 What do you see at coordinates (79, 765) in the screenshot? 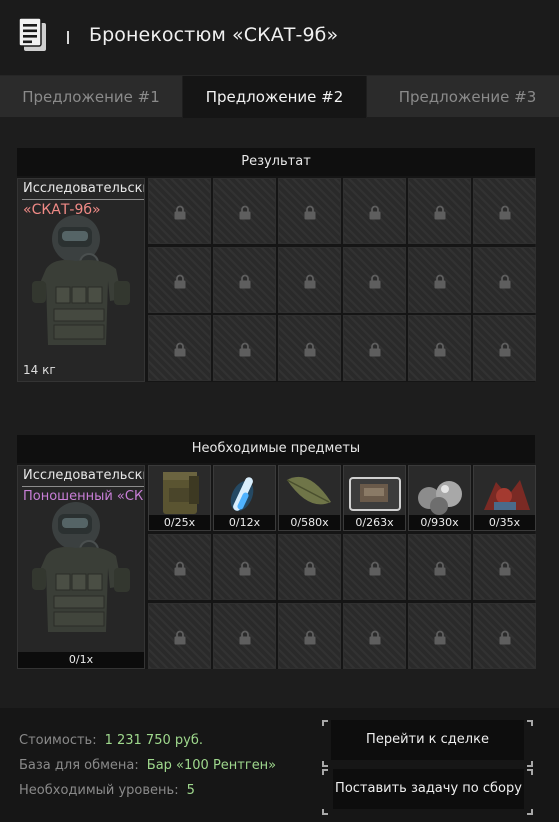
I see `exchange-base-label: База для обмена:` at bounding box center [79, 765].